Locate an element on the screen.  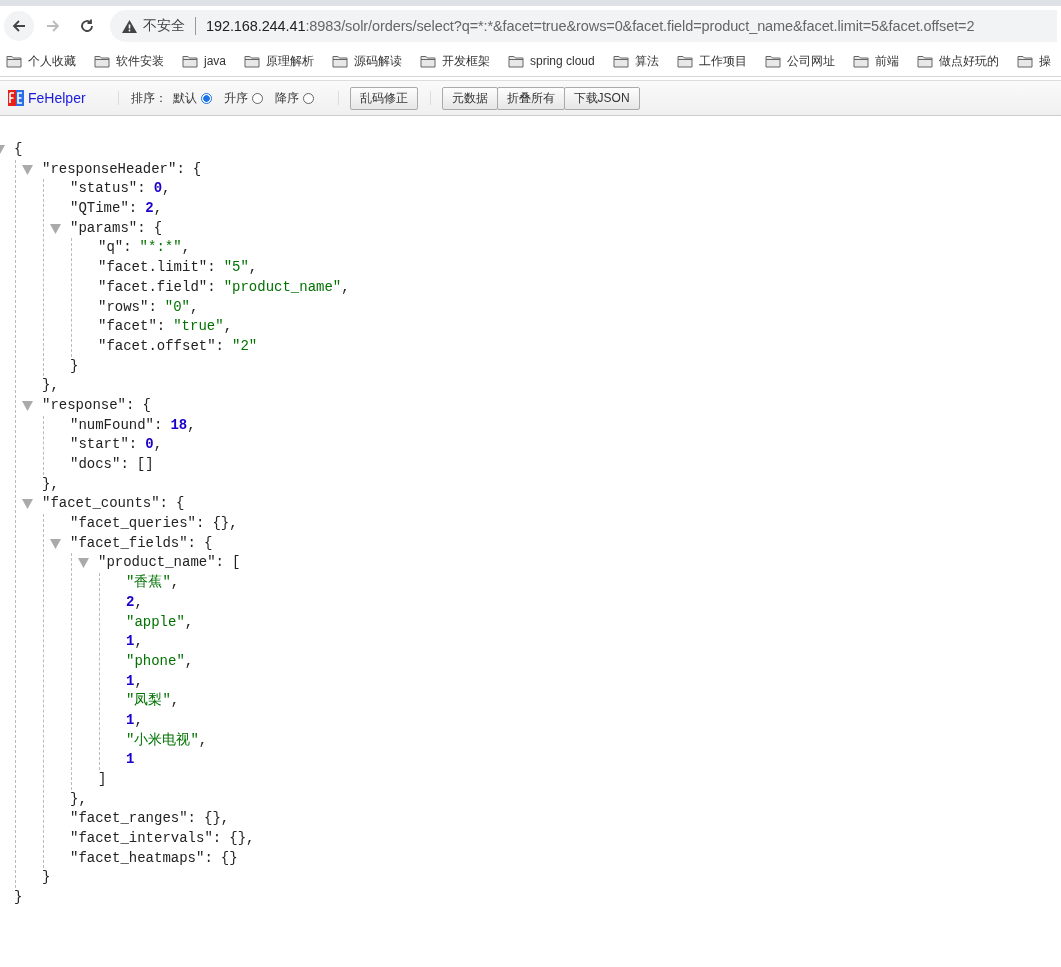
json-line: "facet": "true", is located at coordinates (165, 327).